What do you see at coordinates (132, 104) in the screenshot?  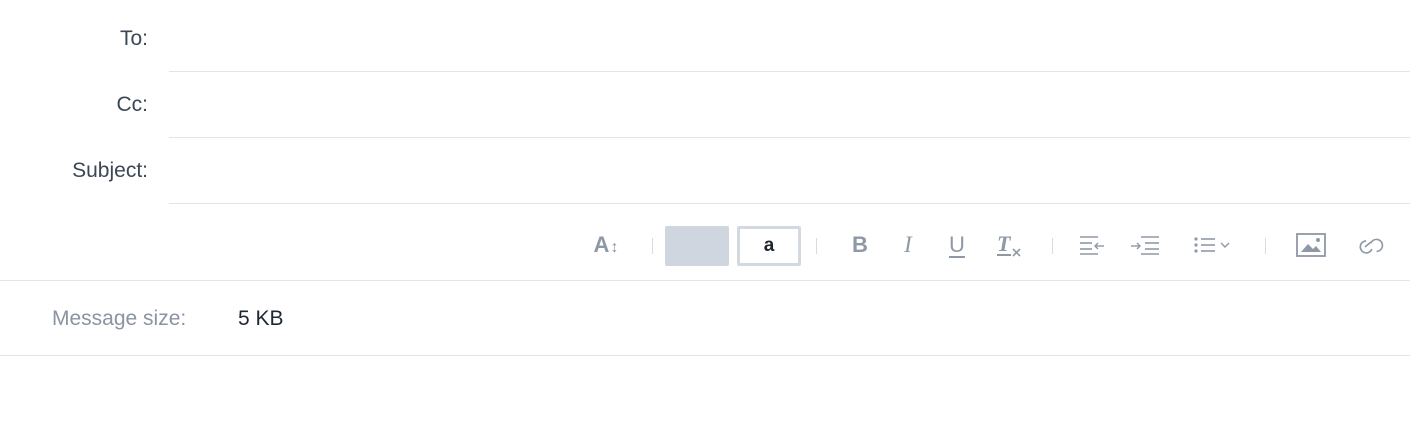 I see `cc-label: Cc:` at bounding box center [132, 104].